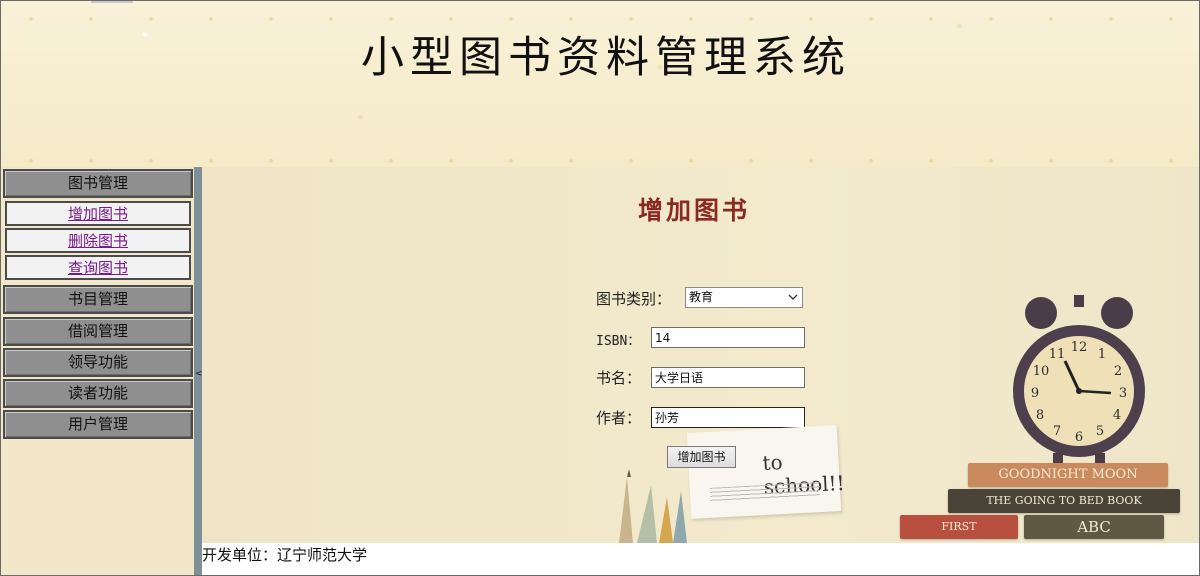 The height and width of the screenshot is (576, 1200). What do you see at coordinates (1064, 501) in the screenshot?
I see `book-going-to-bed: THE GOING TO BED BOOK` at bounding box center [1064, 501].